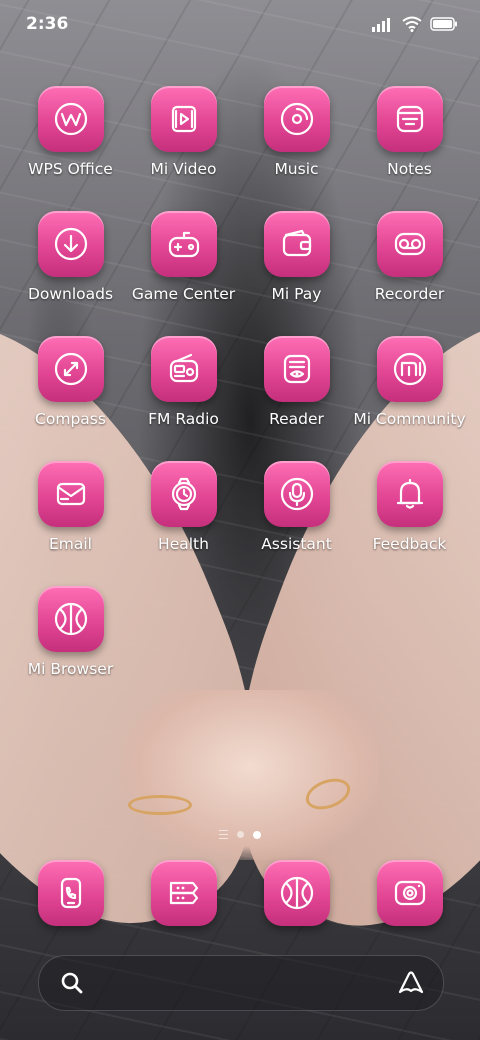 The width and height of the screenshot is (480, 1040). I want to click on app-recorder: Recorder, so click(409, 257).